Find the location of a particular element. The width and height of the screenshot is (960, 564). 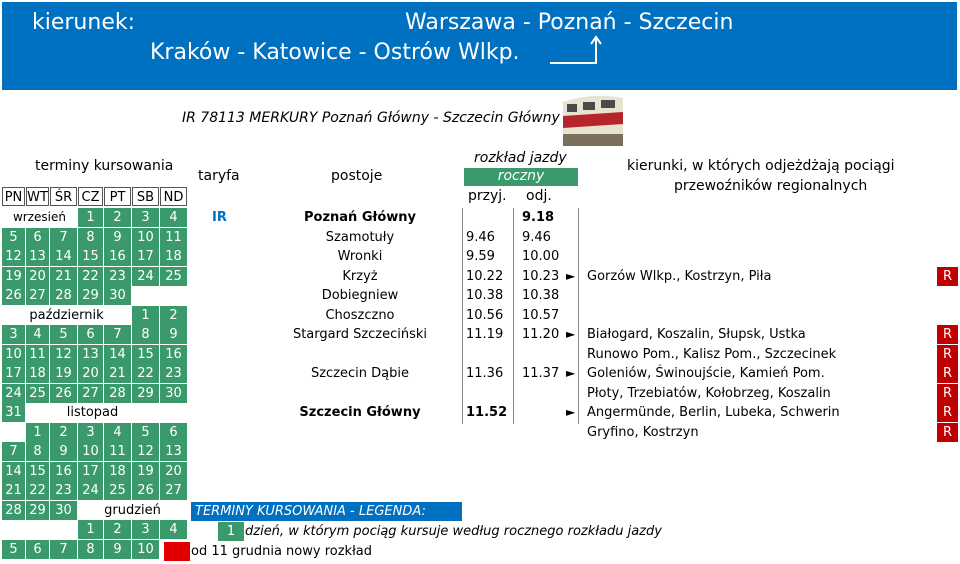

train-photo-icon is located at coordinates (593, 118).